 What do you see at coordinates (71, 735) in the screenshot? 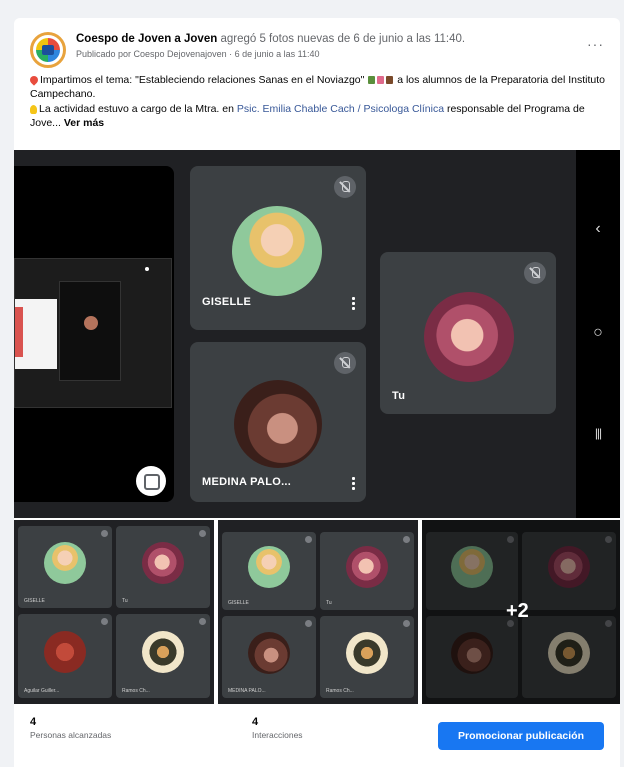
I see `reach-label: Personas alcanzadas` at bounding box center [71, 735].